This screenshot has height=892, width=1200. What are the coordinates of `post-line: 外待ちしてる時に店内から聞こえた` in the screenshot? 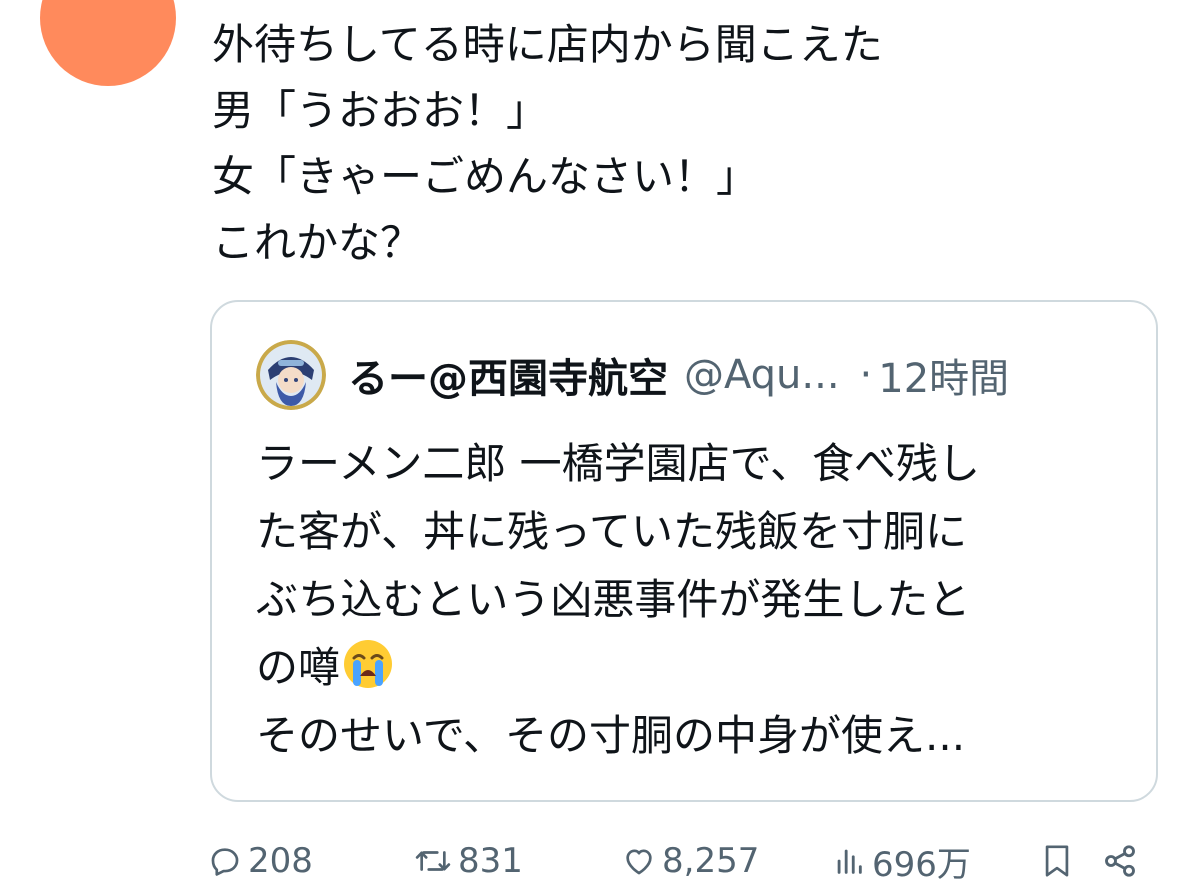 It's located at (547, 44).